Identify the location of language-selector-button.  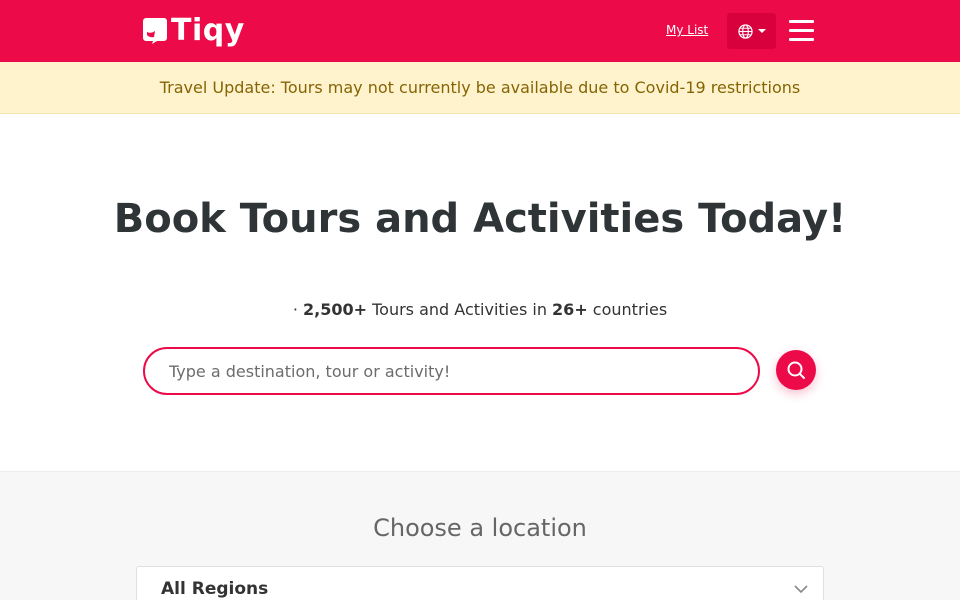
(751, 31).